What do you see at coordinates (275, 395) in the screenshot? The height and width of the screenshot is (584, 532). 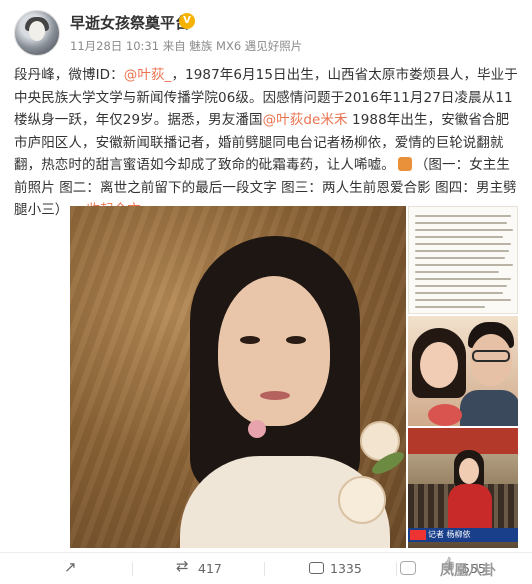 I see `photo-lips` at bounding box center [275, 395].